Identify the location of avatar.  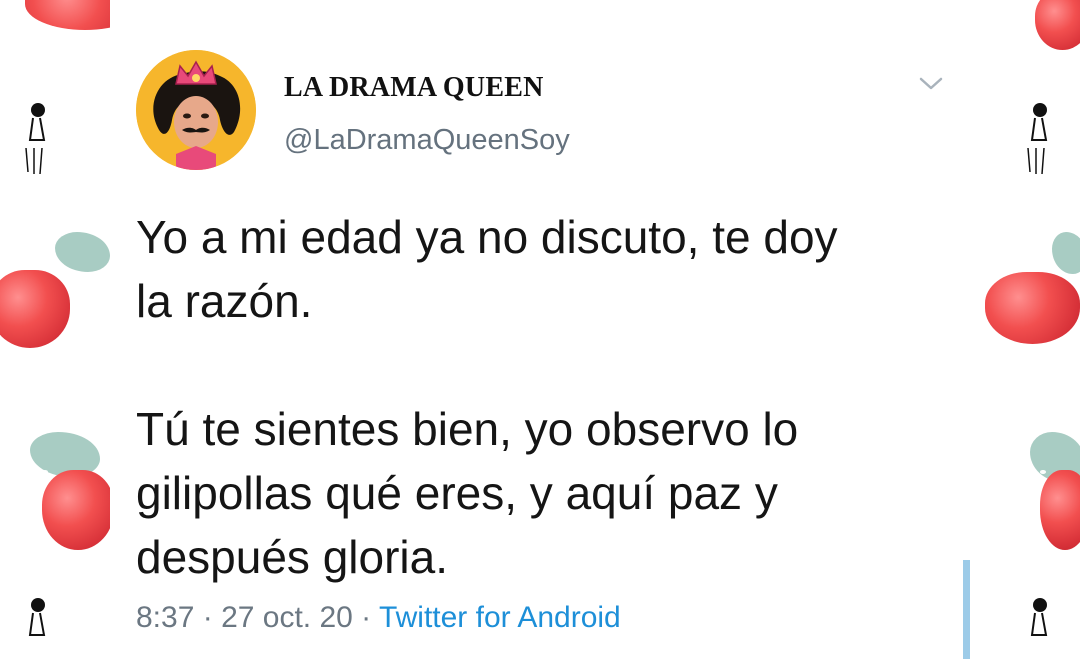
(196, 110).